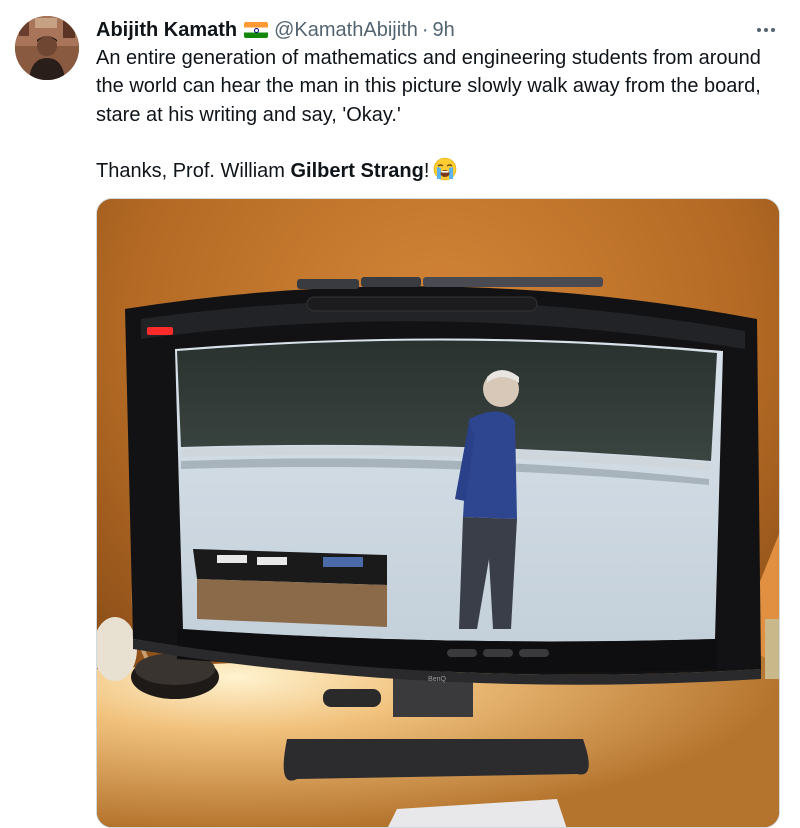 This screenshot has height=828, width=800. I want to click on save-button, so click(534, 653).